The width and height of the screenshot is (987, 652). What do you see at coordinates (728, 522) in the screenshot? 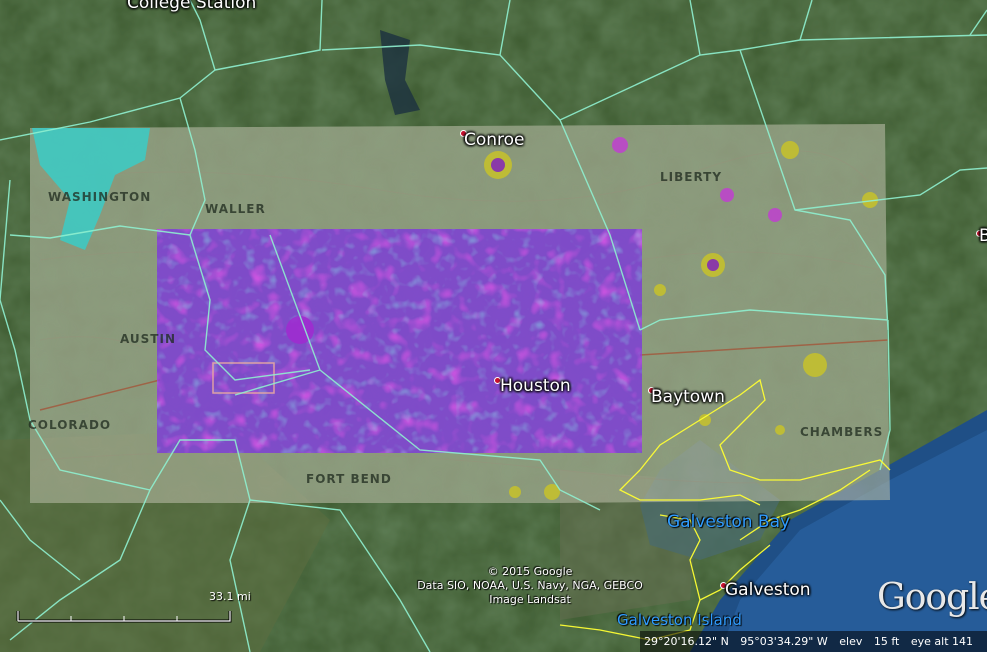
I see `water-label-galveston-bay: Galveston Bay` at bounding box center [728, 522].